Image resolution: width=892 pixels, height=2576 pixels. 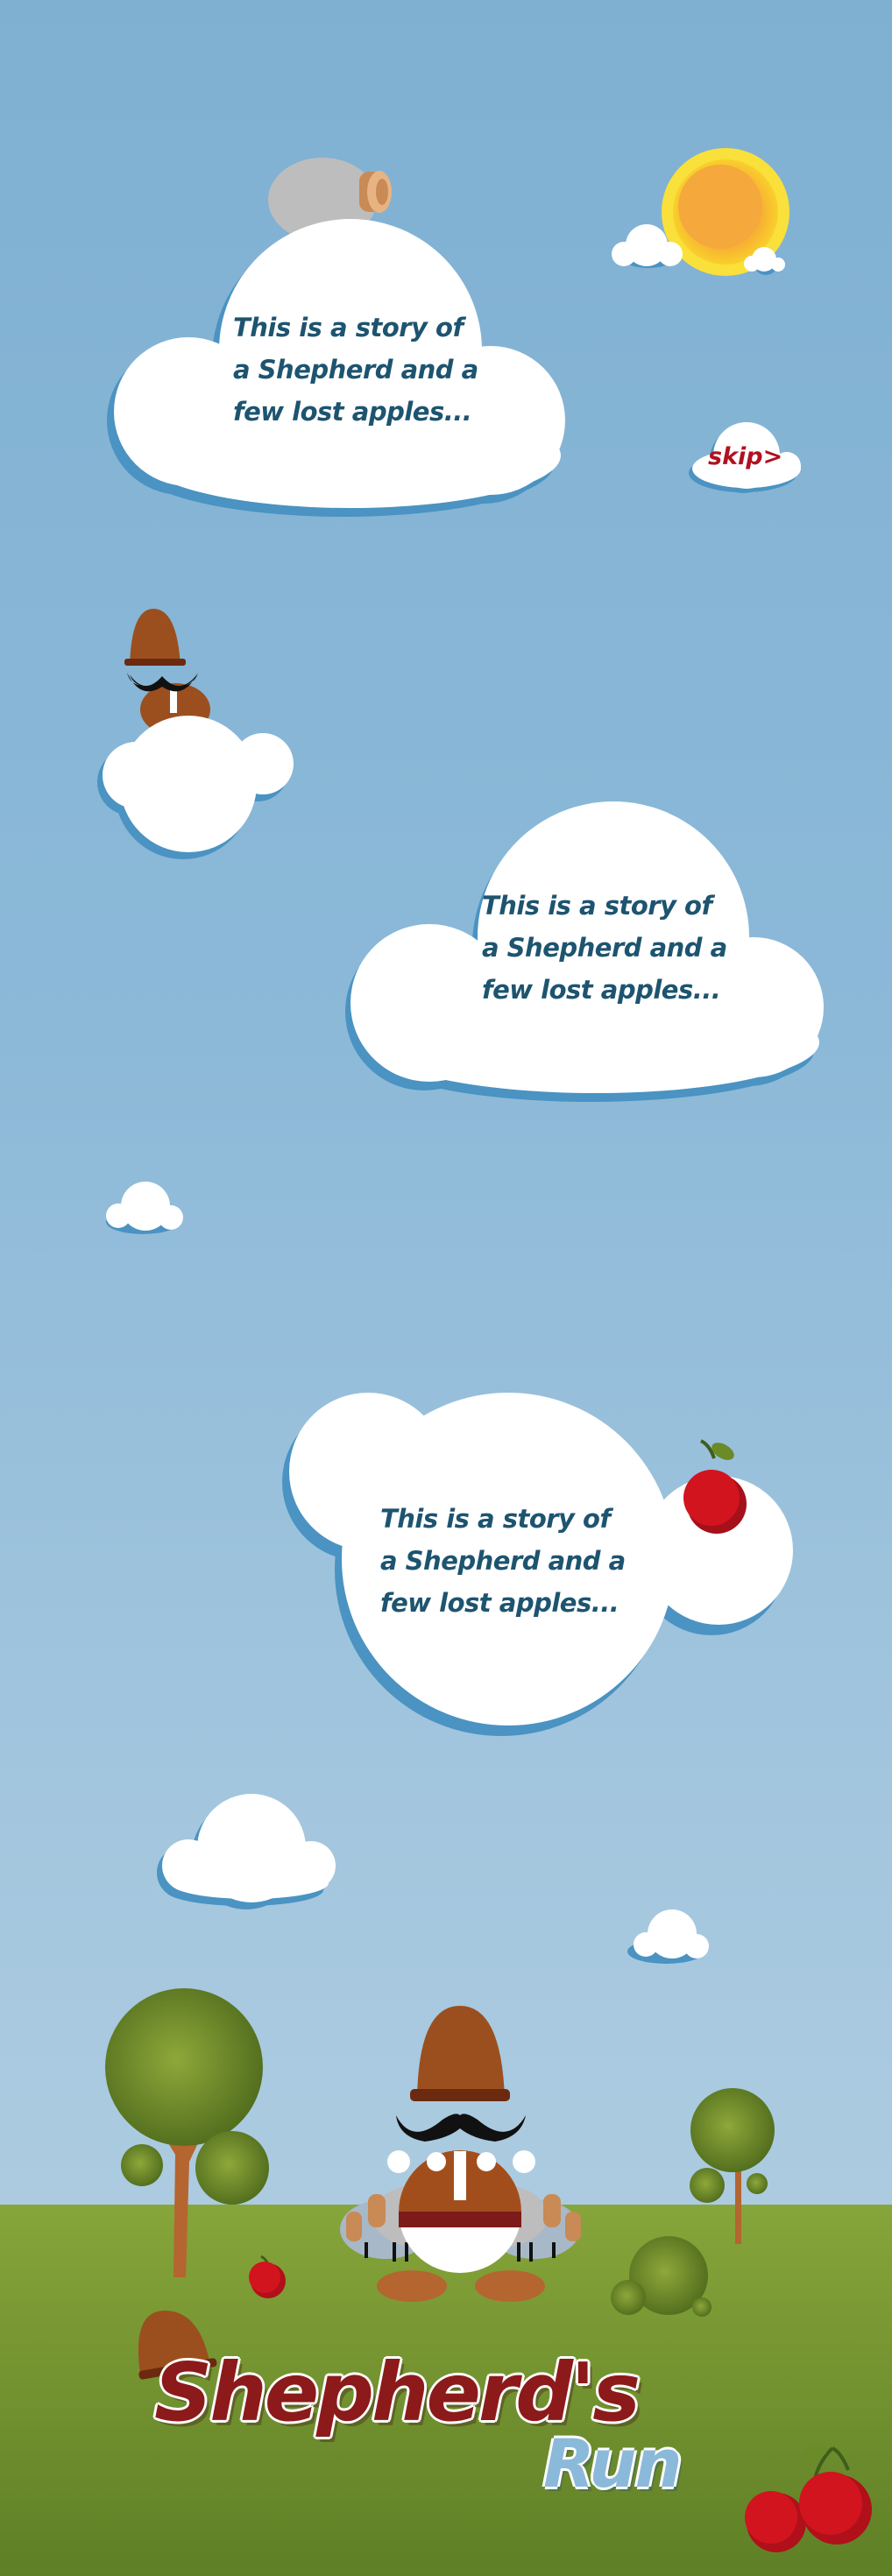 I want to click on game-subtitle: Run, so click(x=613, y=2463).